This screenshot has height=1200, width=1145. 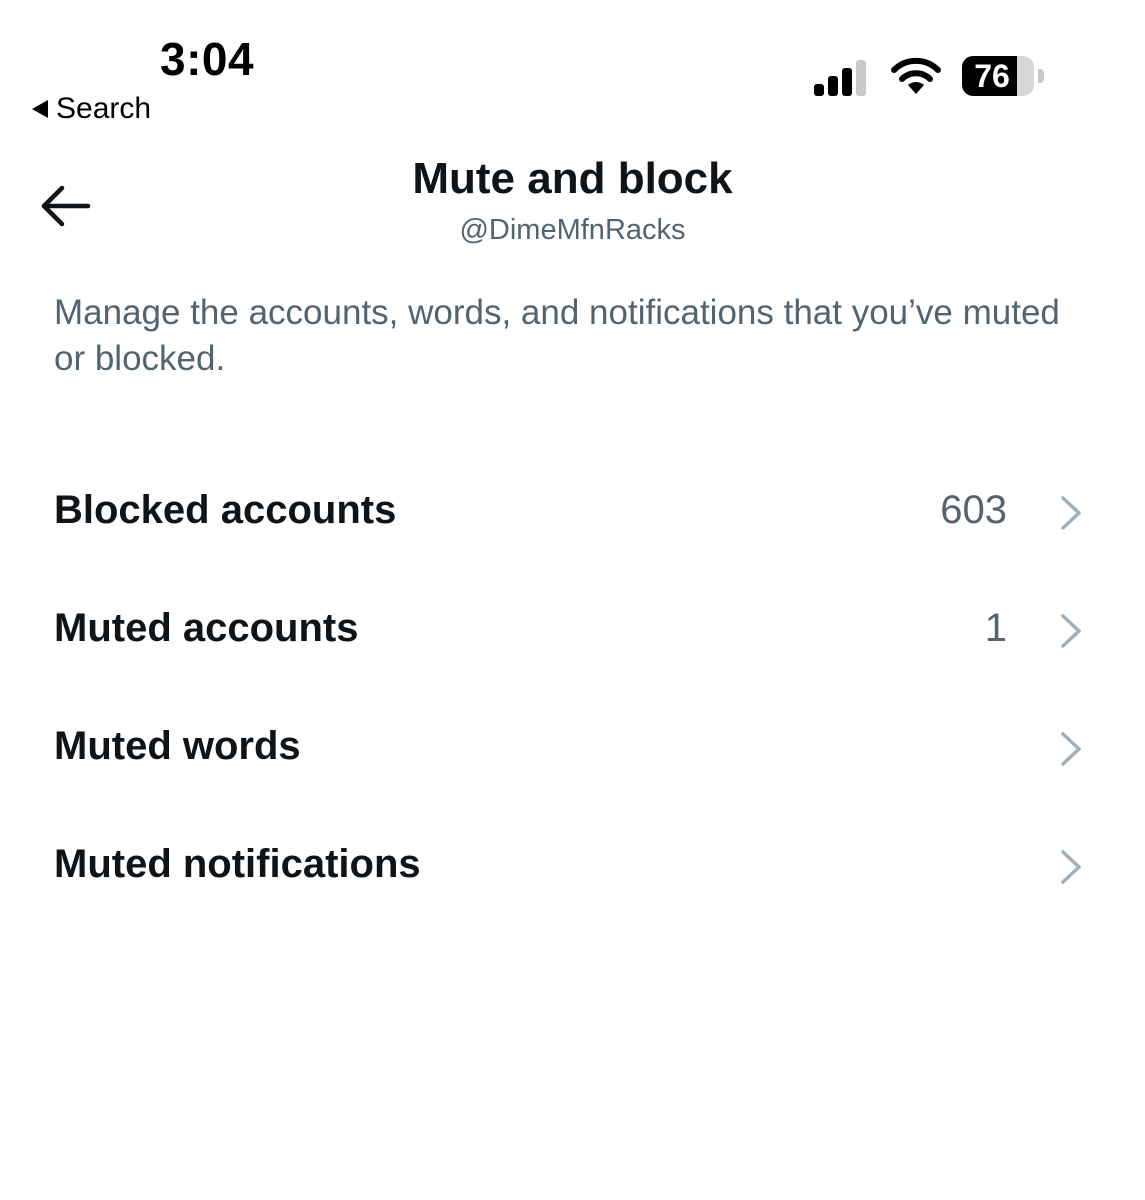 What do you see at coordinates (237, 864) in the screenshot?
I see `settings-row-label: Muted notifications` at bounding box center [237, 864].